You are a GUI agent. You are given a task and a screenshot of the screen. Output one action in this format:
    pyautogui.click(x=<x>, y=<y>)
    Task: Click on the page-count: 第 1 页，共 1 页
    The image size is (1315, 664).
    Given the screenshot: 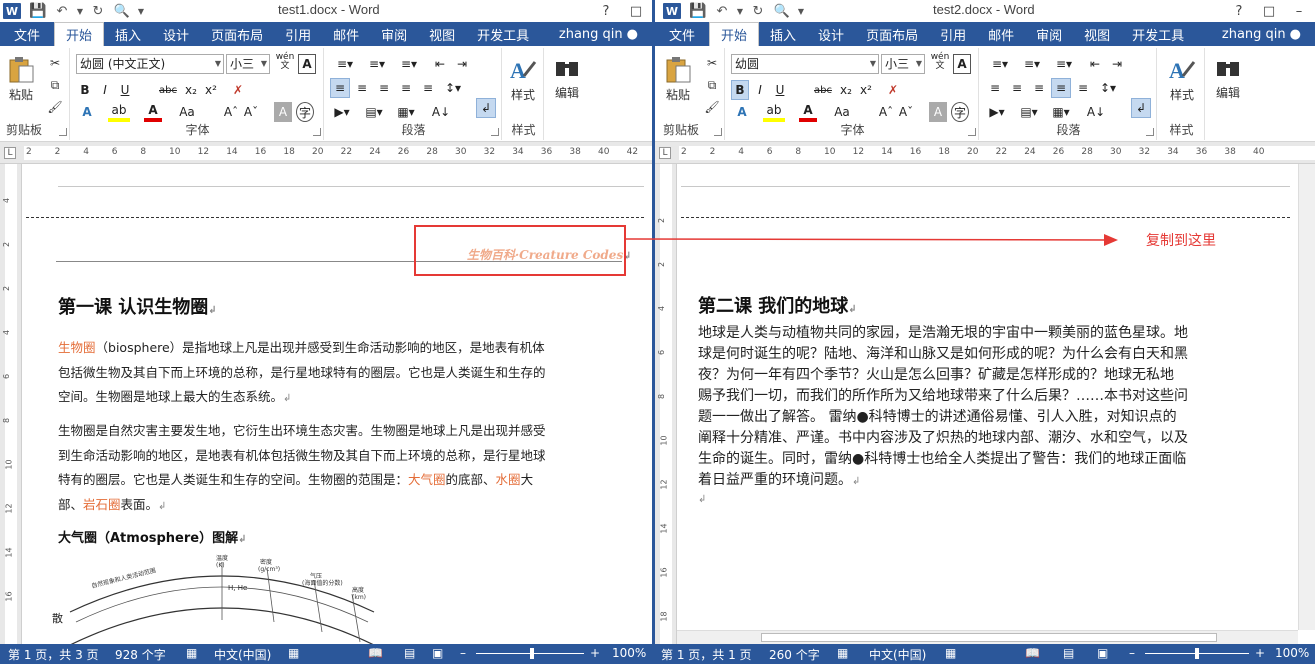 What is the action you would take?
    pyautogui.click(x=706, y=654)
    